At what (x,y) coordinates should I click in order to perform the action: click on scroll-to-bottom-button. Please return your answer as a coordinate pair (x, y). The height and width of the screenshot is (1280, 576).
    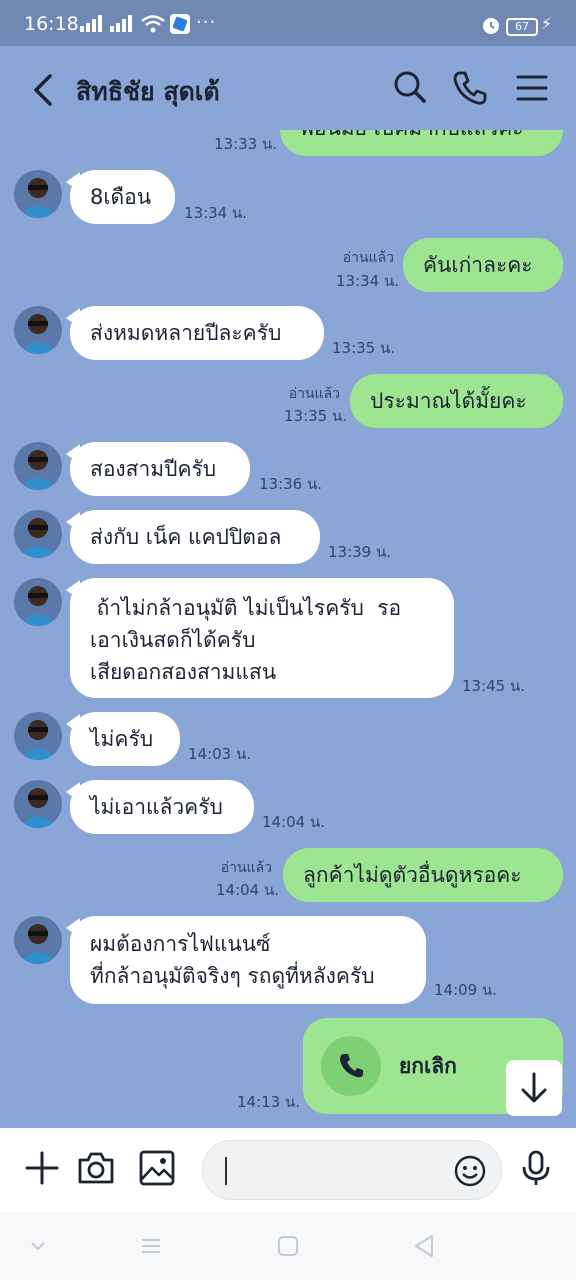
    Looking at the image, I should click on (534, 1088).